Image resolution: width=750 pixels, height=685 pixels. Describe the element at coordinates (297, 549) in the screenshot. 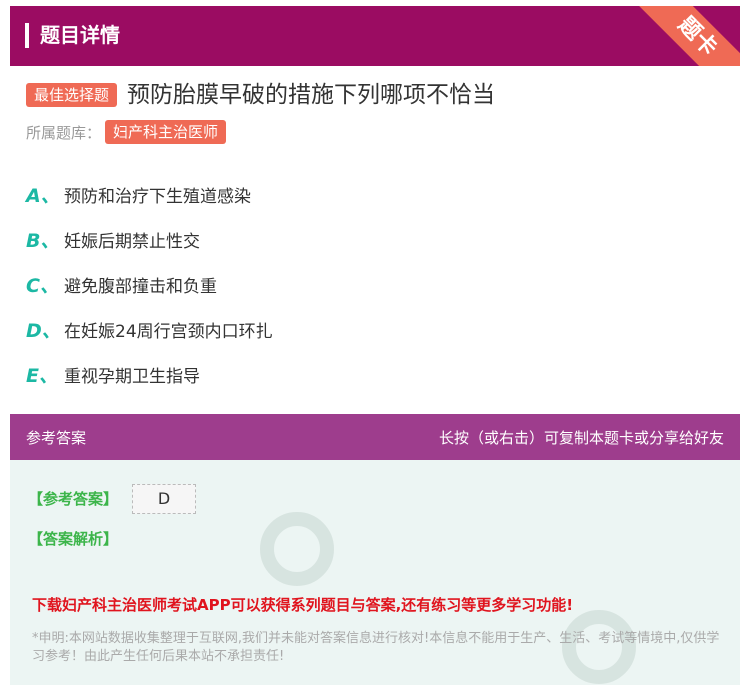

I see `watermark-logo` at that location.